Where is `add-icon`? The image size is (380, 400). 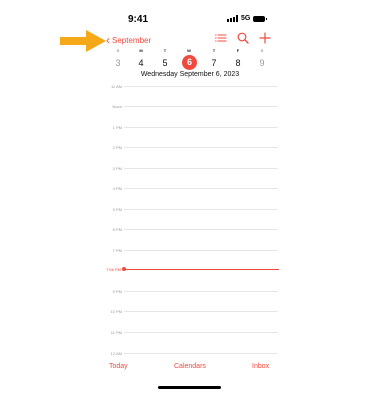 add-icon is located at coordinates (265, 38).